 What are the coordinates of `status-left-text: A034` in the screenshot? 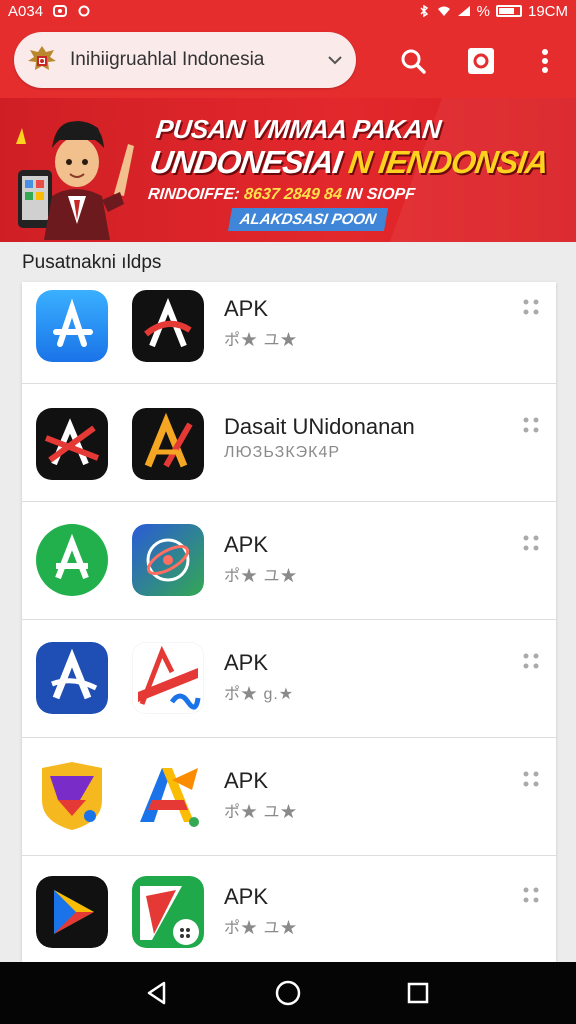 It's located at (26, 11).